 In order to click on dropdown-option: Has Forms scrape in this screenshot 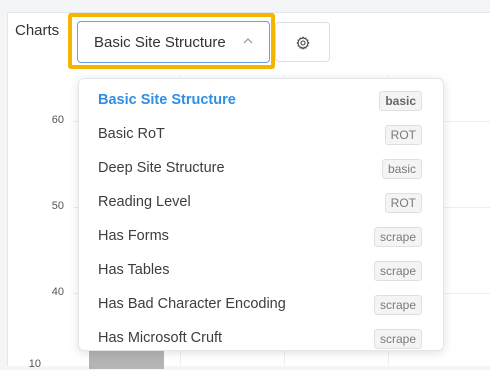, I will do `click(261, 236)`.